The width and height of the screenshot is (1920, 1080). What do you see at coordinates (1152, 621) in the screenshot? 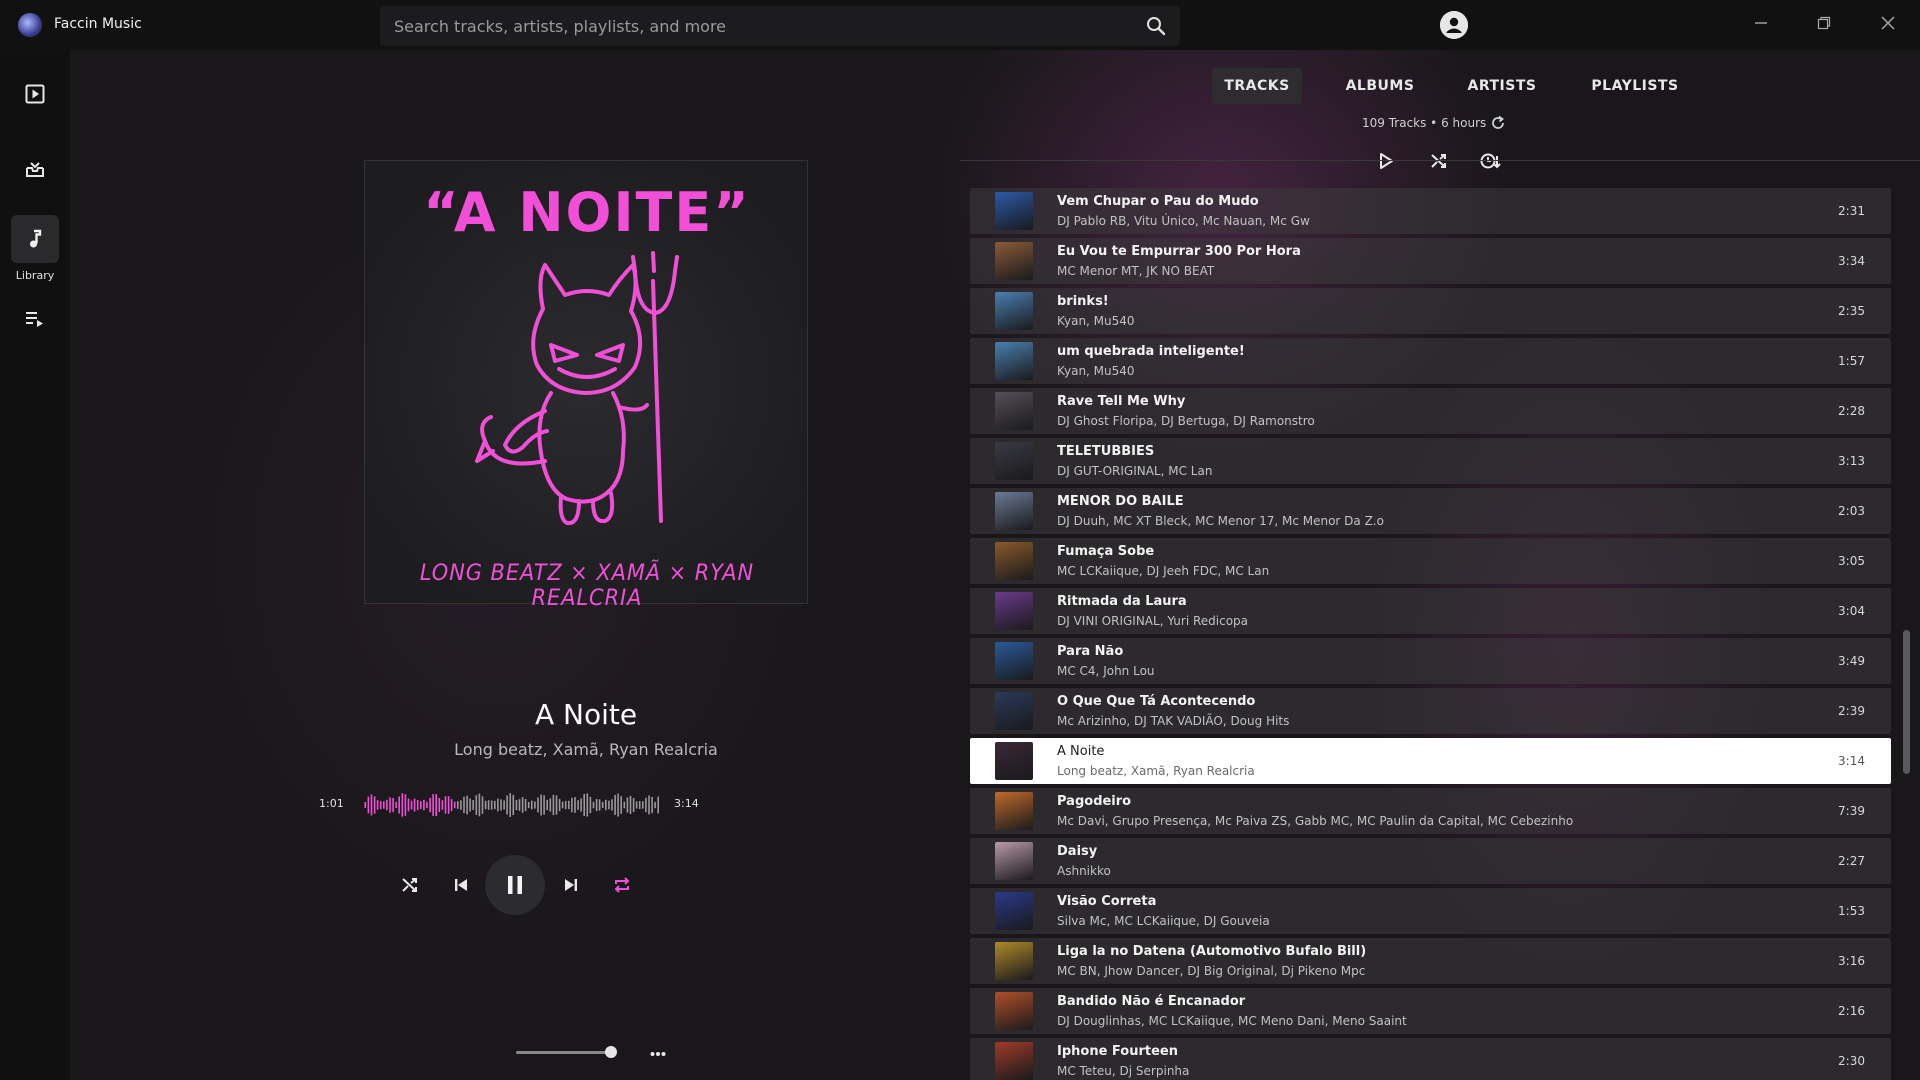
I see `track-artists: DJ VINI ORIGINAL, Yuri Redicopa` at bounding box center [1152, 621].